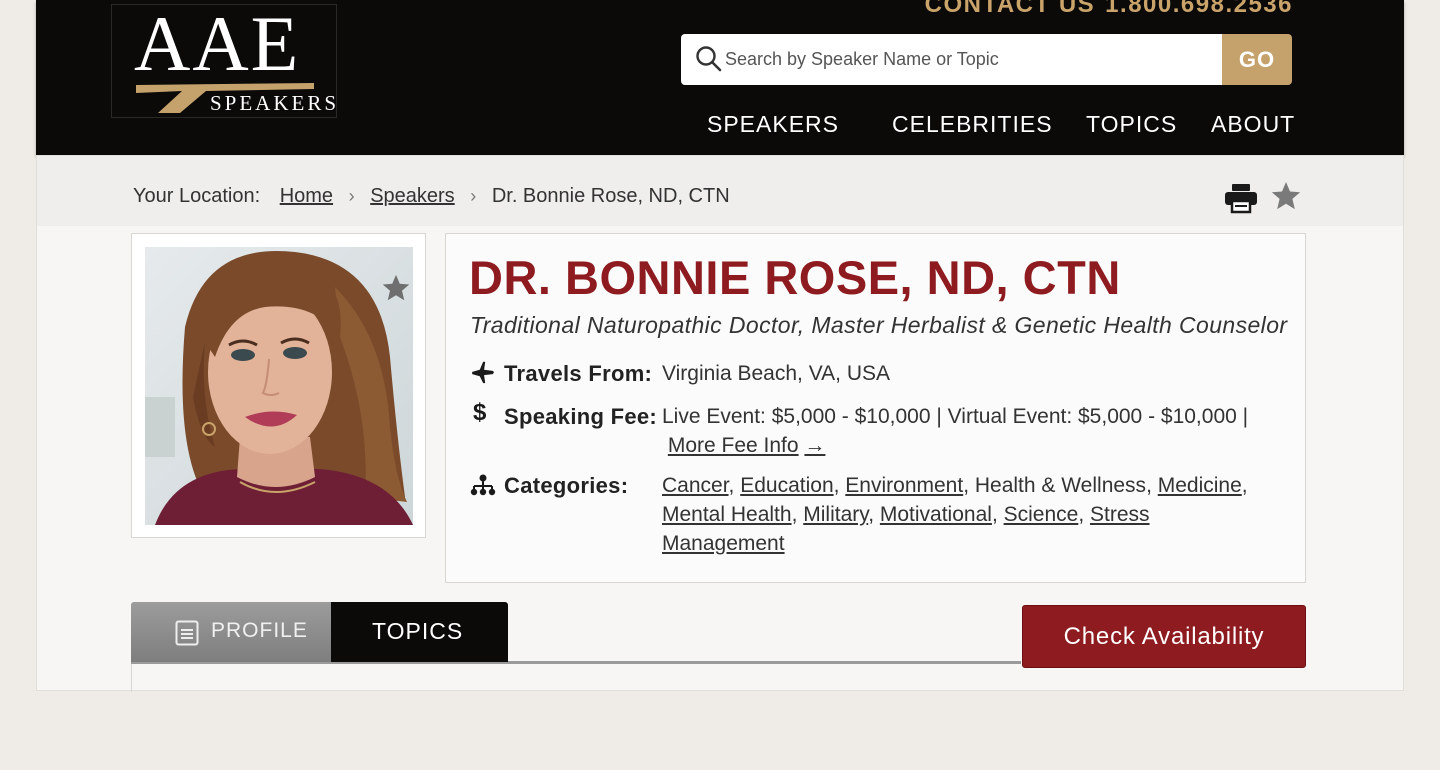 The height and width of the screenshot is (770, 1440). What do you see at coordinates (412, 196) in the screenshot?
I see `breadcrumb-speakers: Speakers` at bounding box center [412, 196].